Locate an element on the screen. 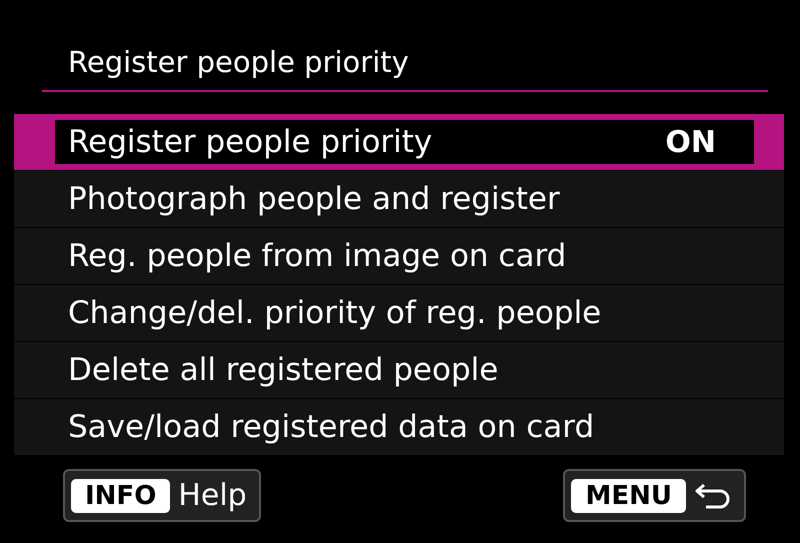 The height and width of the screenshot is (543, 800). menu-item: Save/load registered data on card is located at coordinates (399, 427).